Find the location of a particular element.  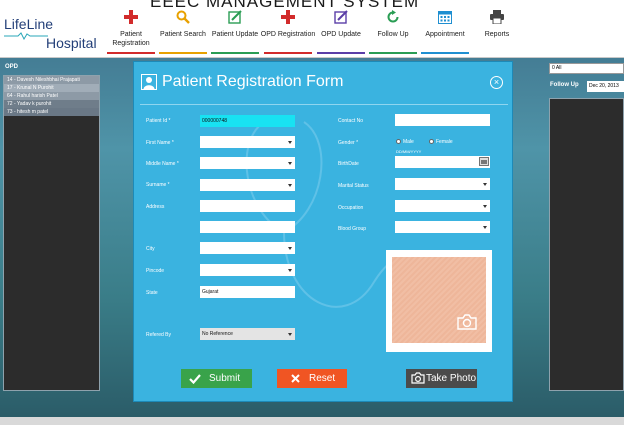

follow-up-button: Follow Up is located at coordinates (393, 32).